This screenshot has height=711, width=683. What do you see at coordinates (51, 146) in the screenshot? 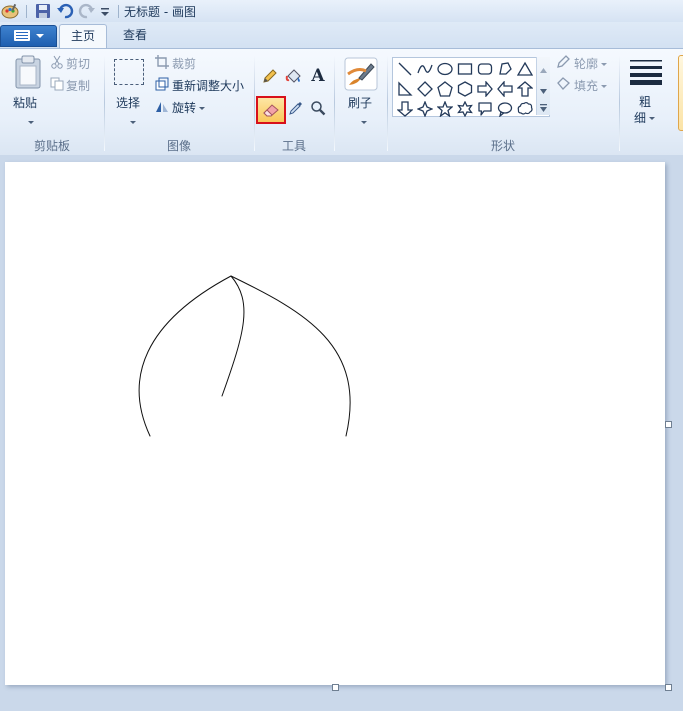
I see `clipboard-group-label: 剪贴板` at bounding box center [51, 146].